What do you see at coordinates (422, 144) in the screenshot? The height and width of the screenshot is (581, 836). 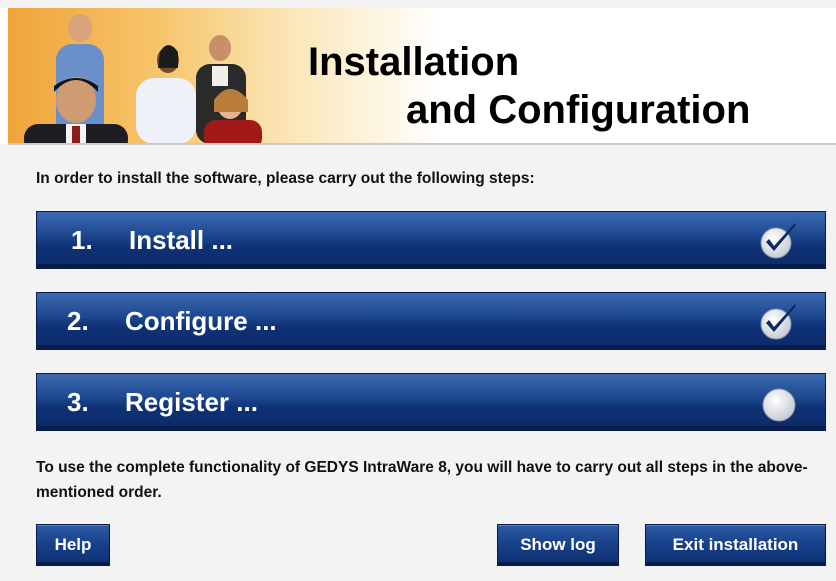 I see `divider` at bounding box center [422, 144].